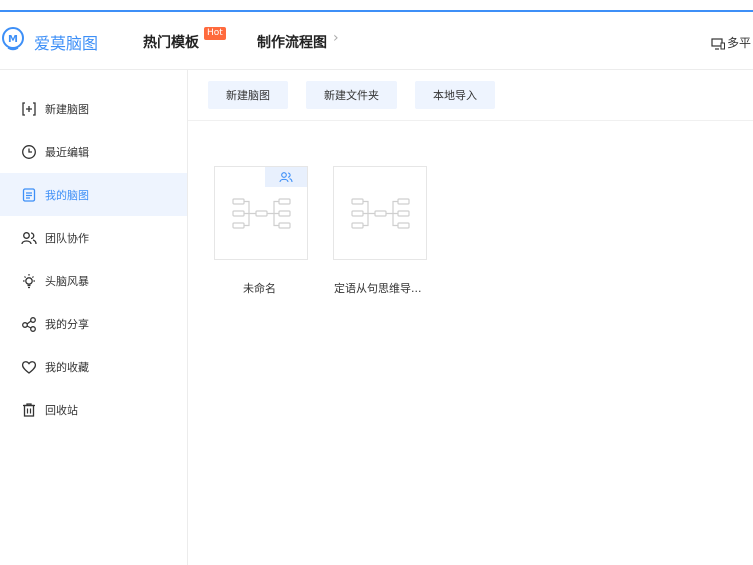 The image size is (753, 565). I want to click on sidebar-item-favorites: 我的收藏, so click(93, 366).